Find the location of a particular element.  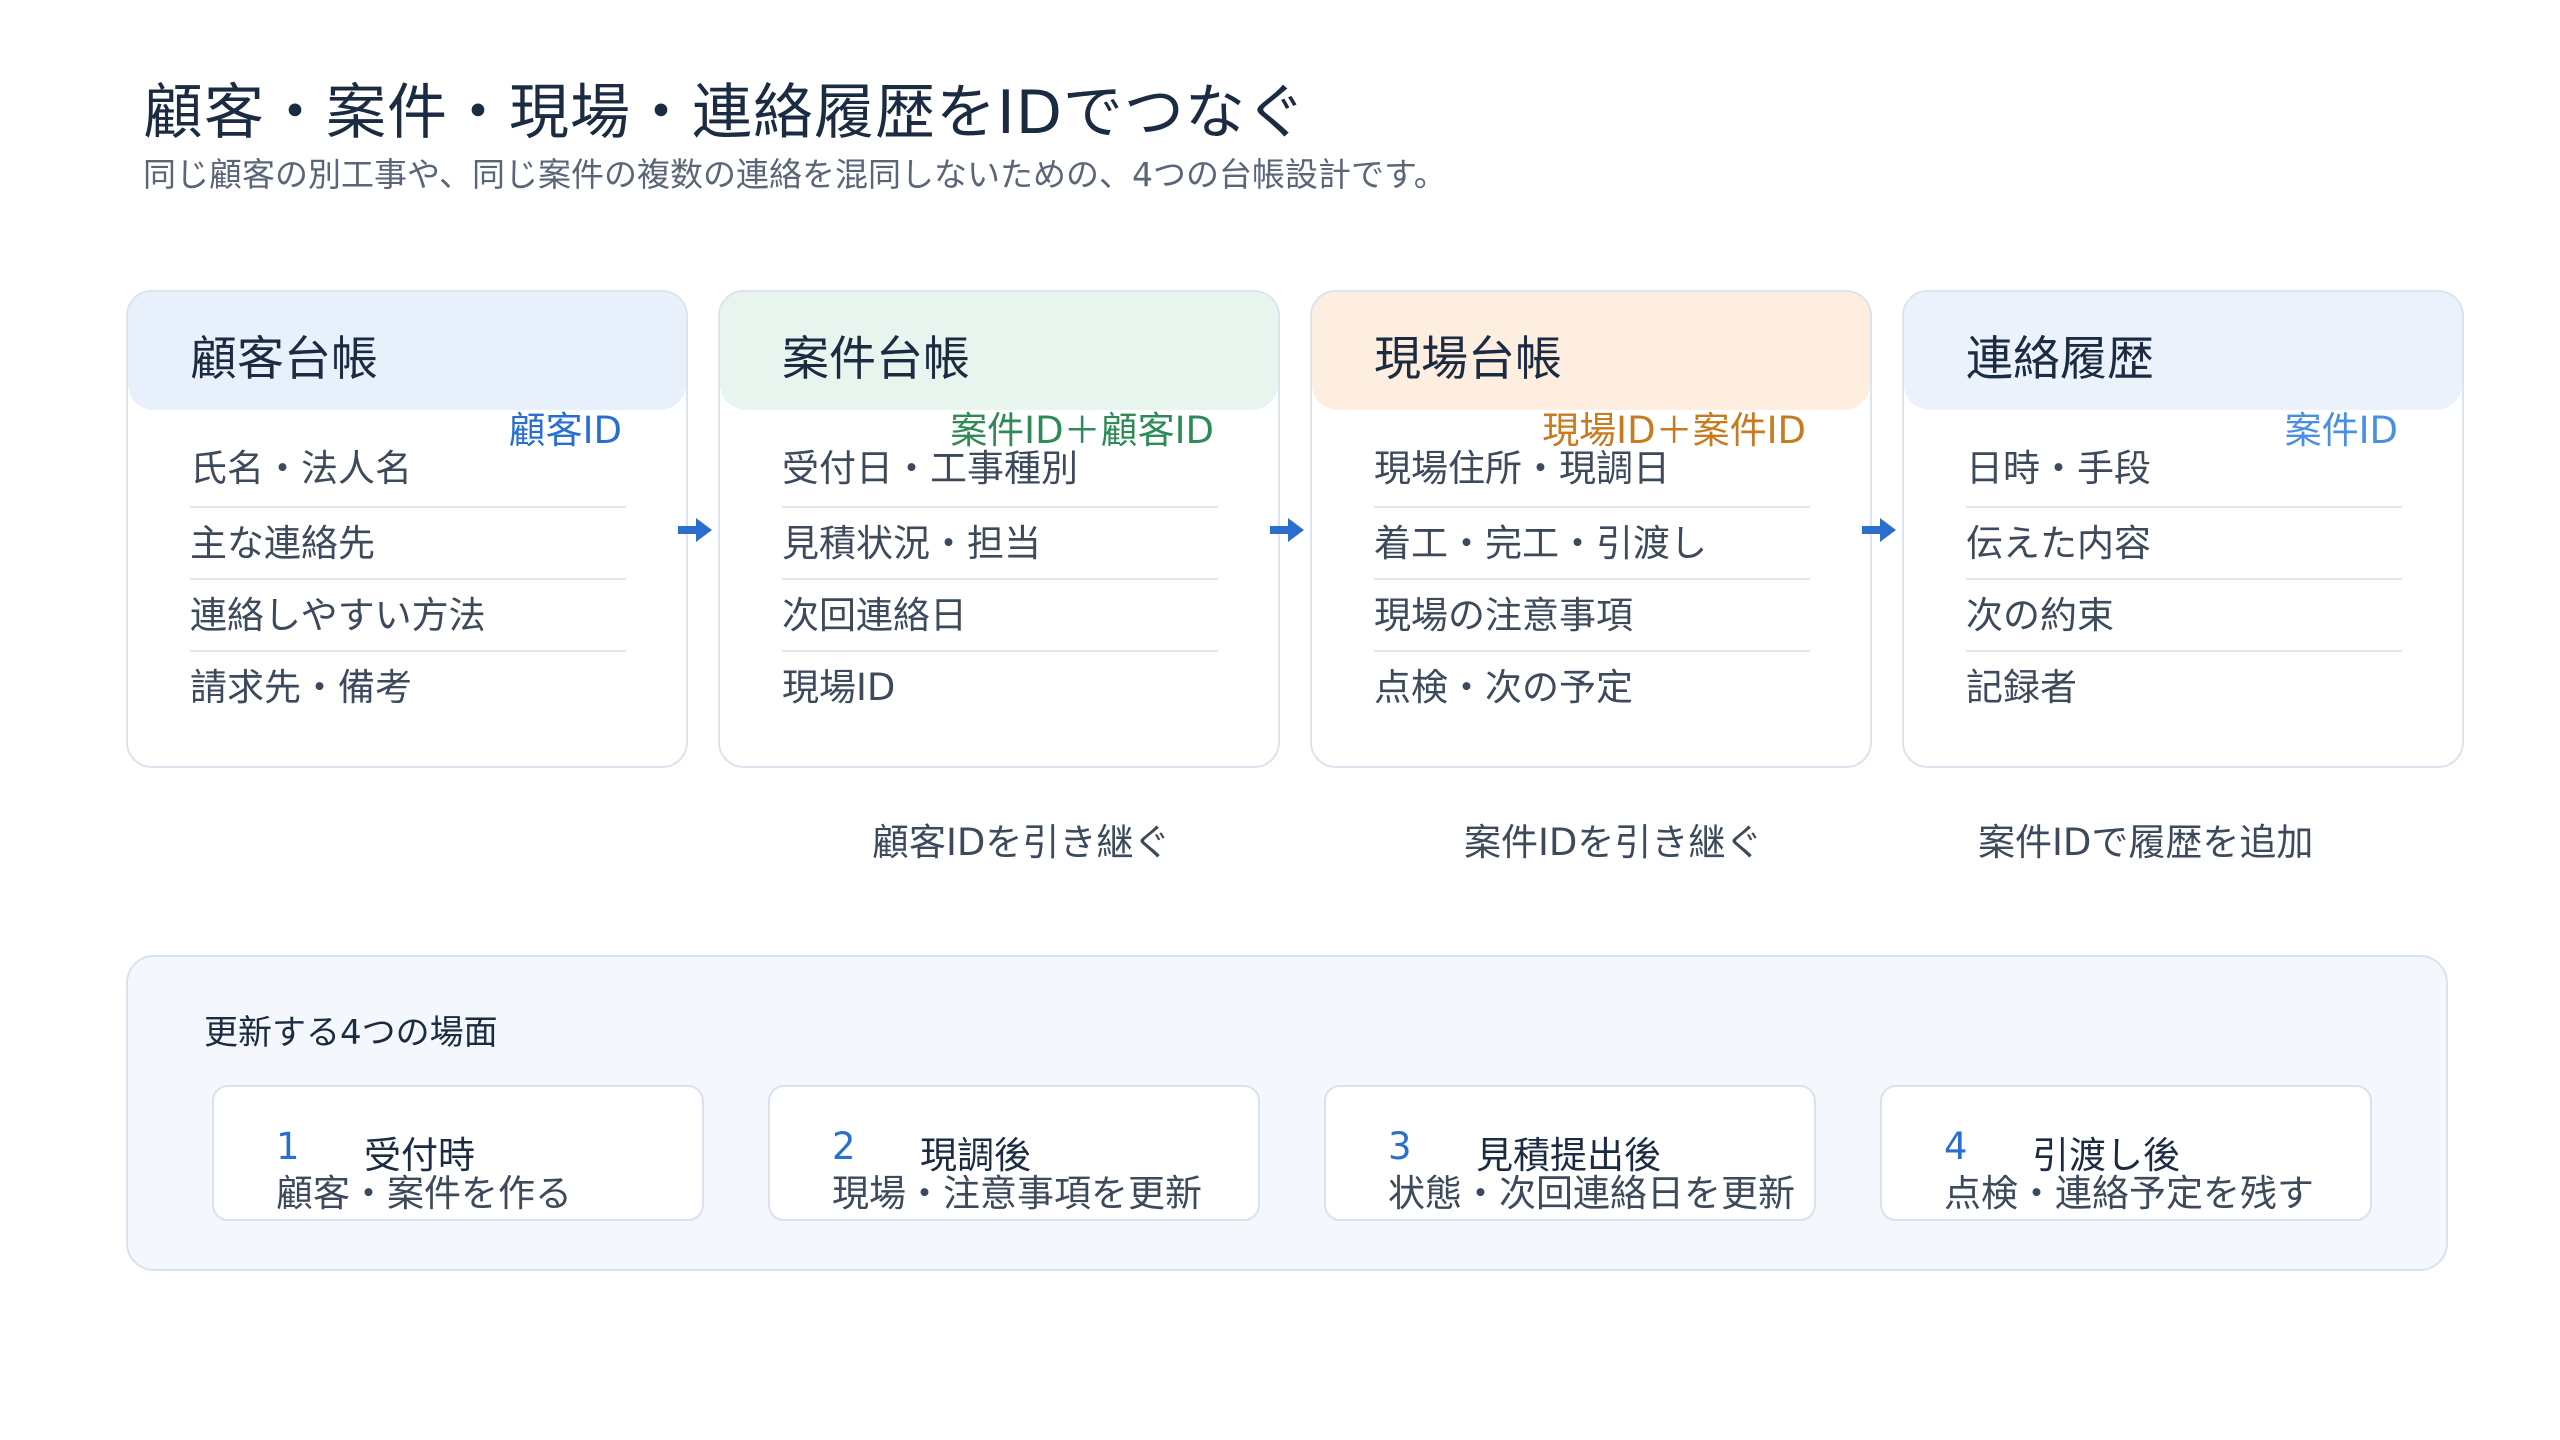

card-field-list: 現場住所・現調日 着工・完工・引渡し 現場の注意事項 点検・次の予定 is located at coordinates (1592, 583).